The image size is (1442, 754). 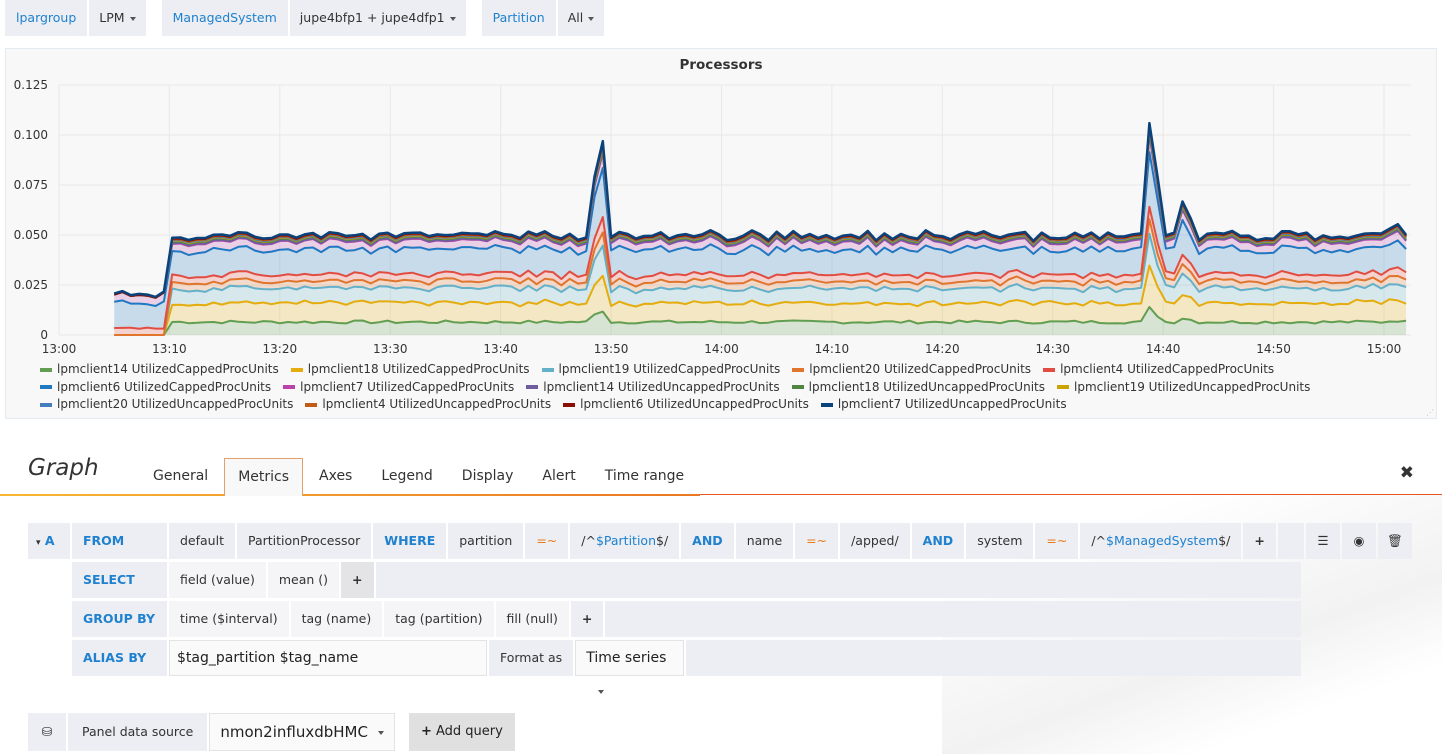 What do you see at coordinates (328, 658) in the screenshot?
I see `alias-input: $tag_partition $tag_name` at bounding box center [328, 658].